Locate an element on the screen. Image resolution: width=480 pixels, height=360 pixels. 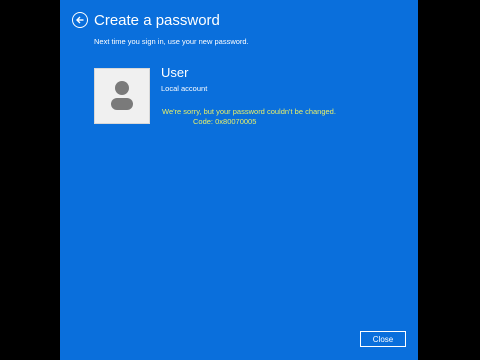
avatar is located at coordinates (122, 96).